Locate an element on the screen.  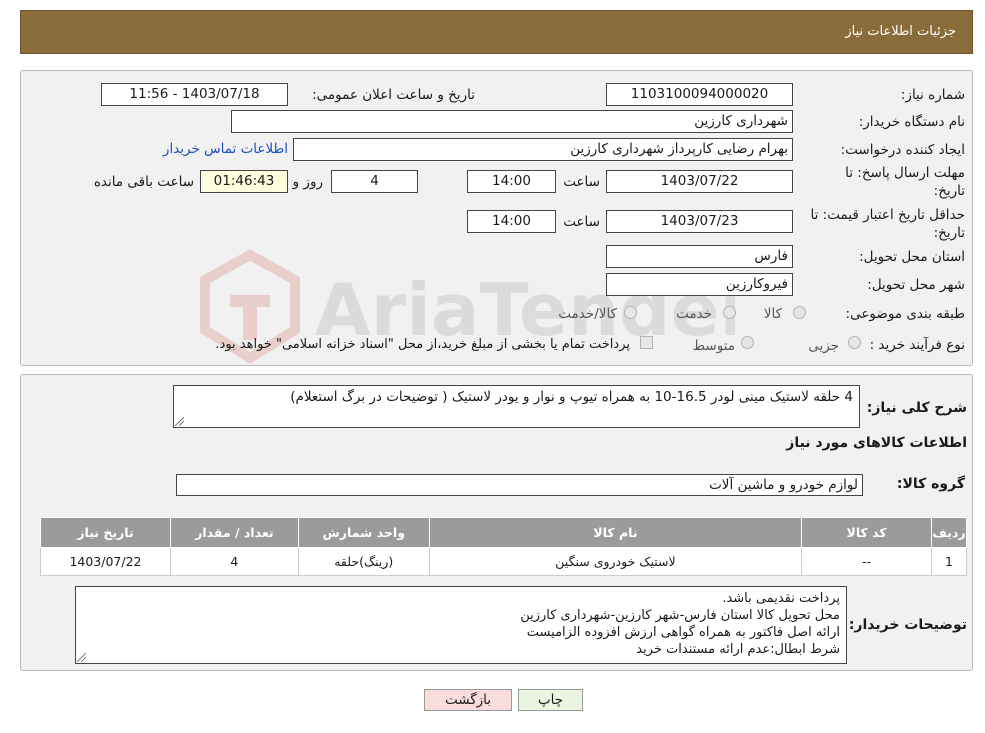
buyer-note-line-1: پرداخت نقدیمی باشد. is located at coordinates (781, 598).